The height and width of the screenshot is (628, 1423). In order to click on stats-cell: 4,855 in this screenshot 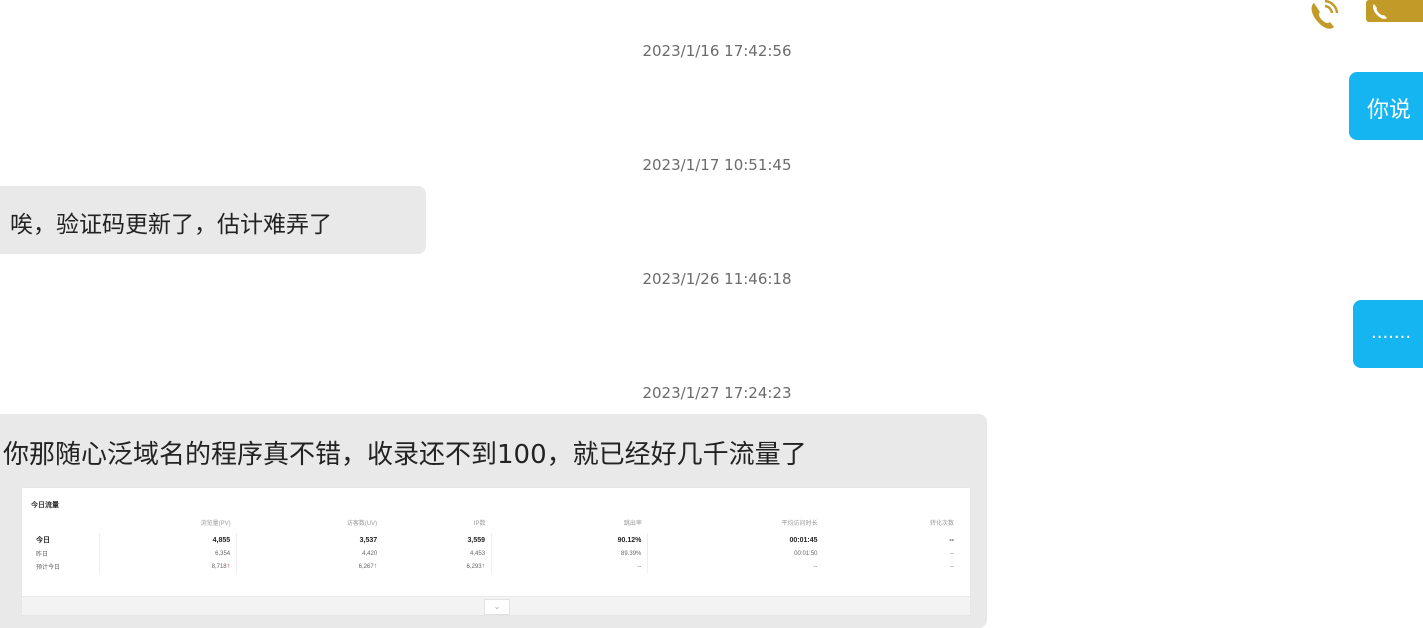, I will do `click(168, 540)`.